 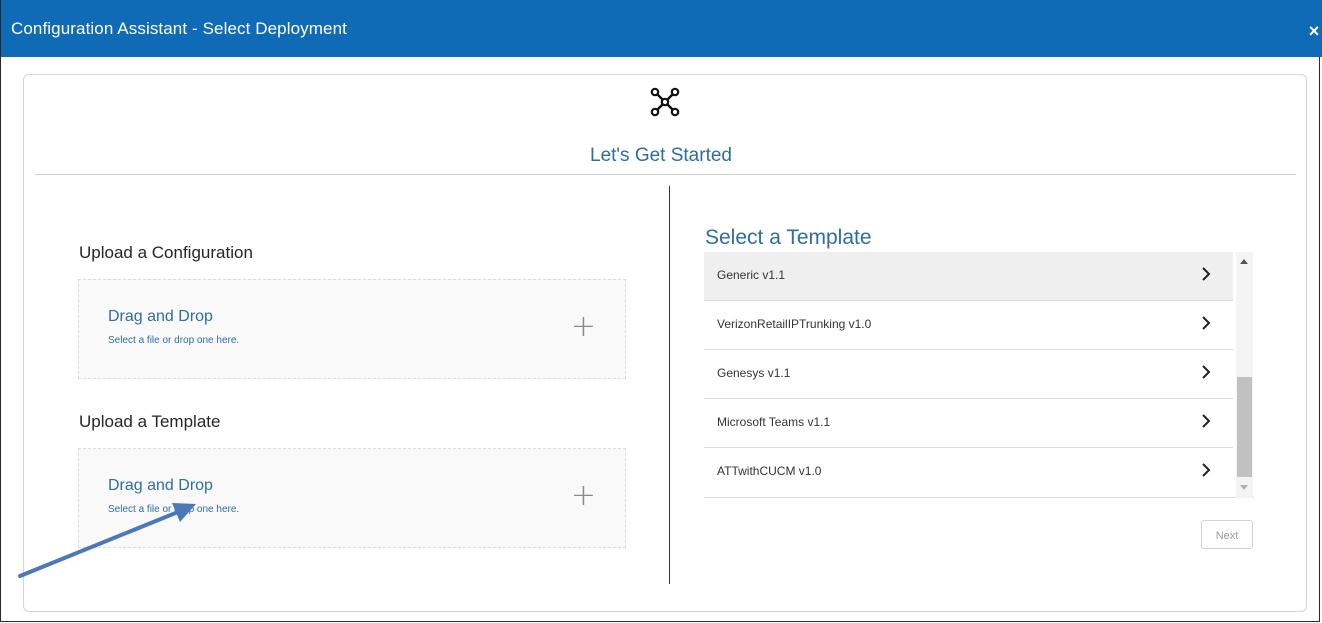 I want to click on scroll-down-icon, so click(x=1244, y=487).